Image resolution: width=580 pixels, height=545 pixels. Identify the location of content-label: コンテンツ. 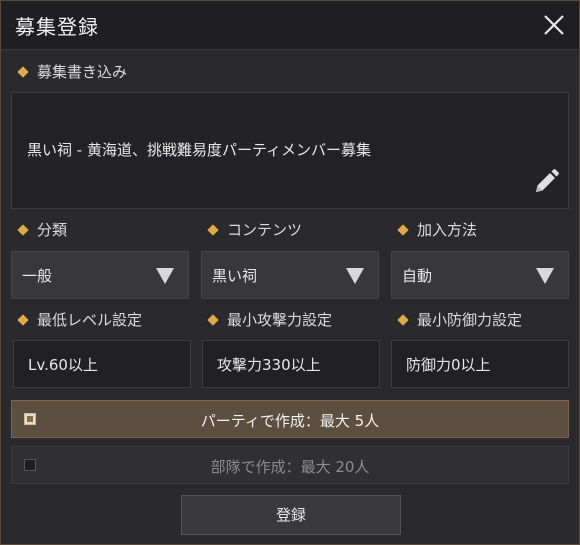
(255, 229).